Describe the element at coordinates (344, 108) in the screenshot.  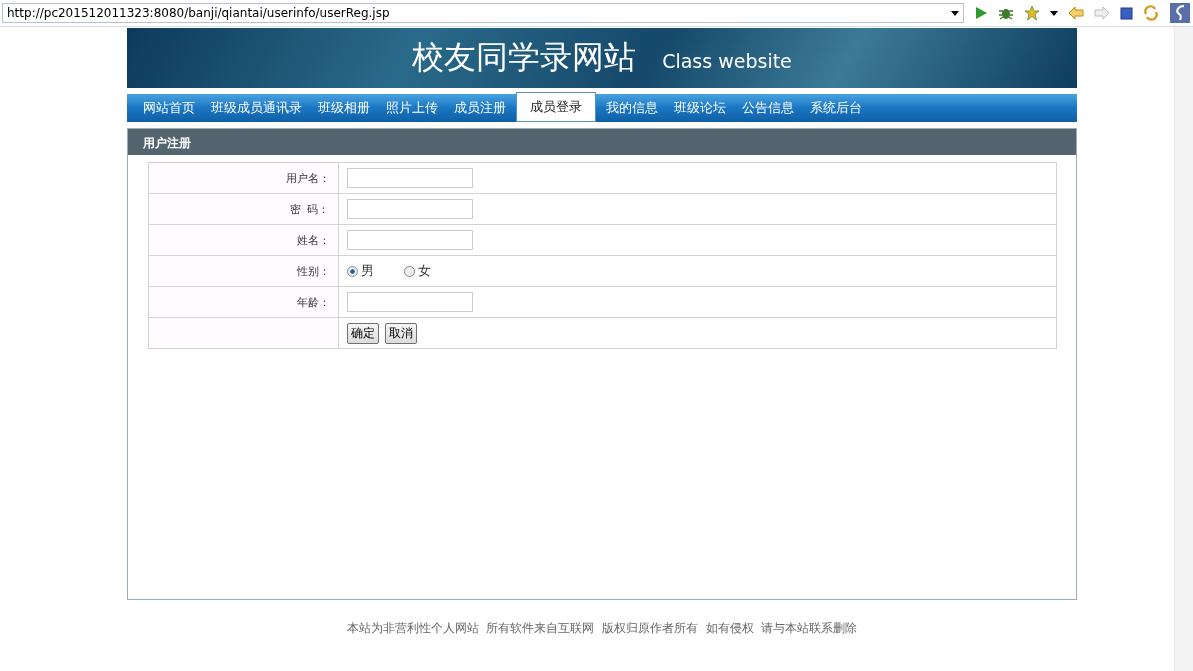
I see `nav-link: 班级相册` at that location.